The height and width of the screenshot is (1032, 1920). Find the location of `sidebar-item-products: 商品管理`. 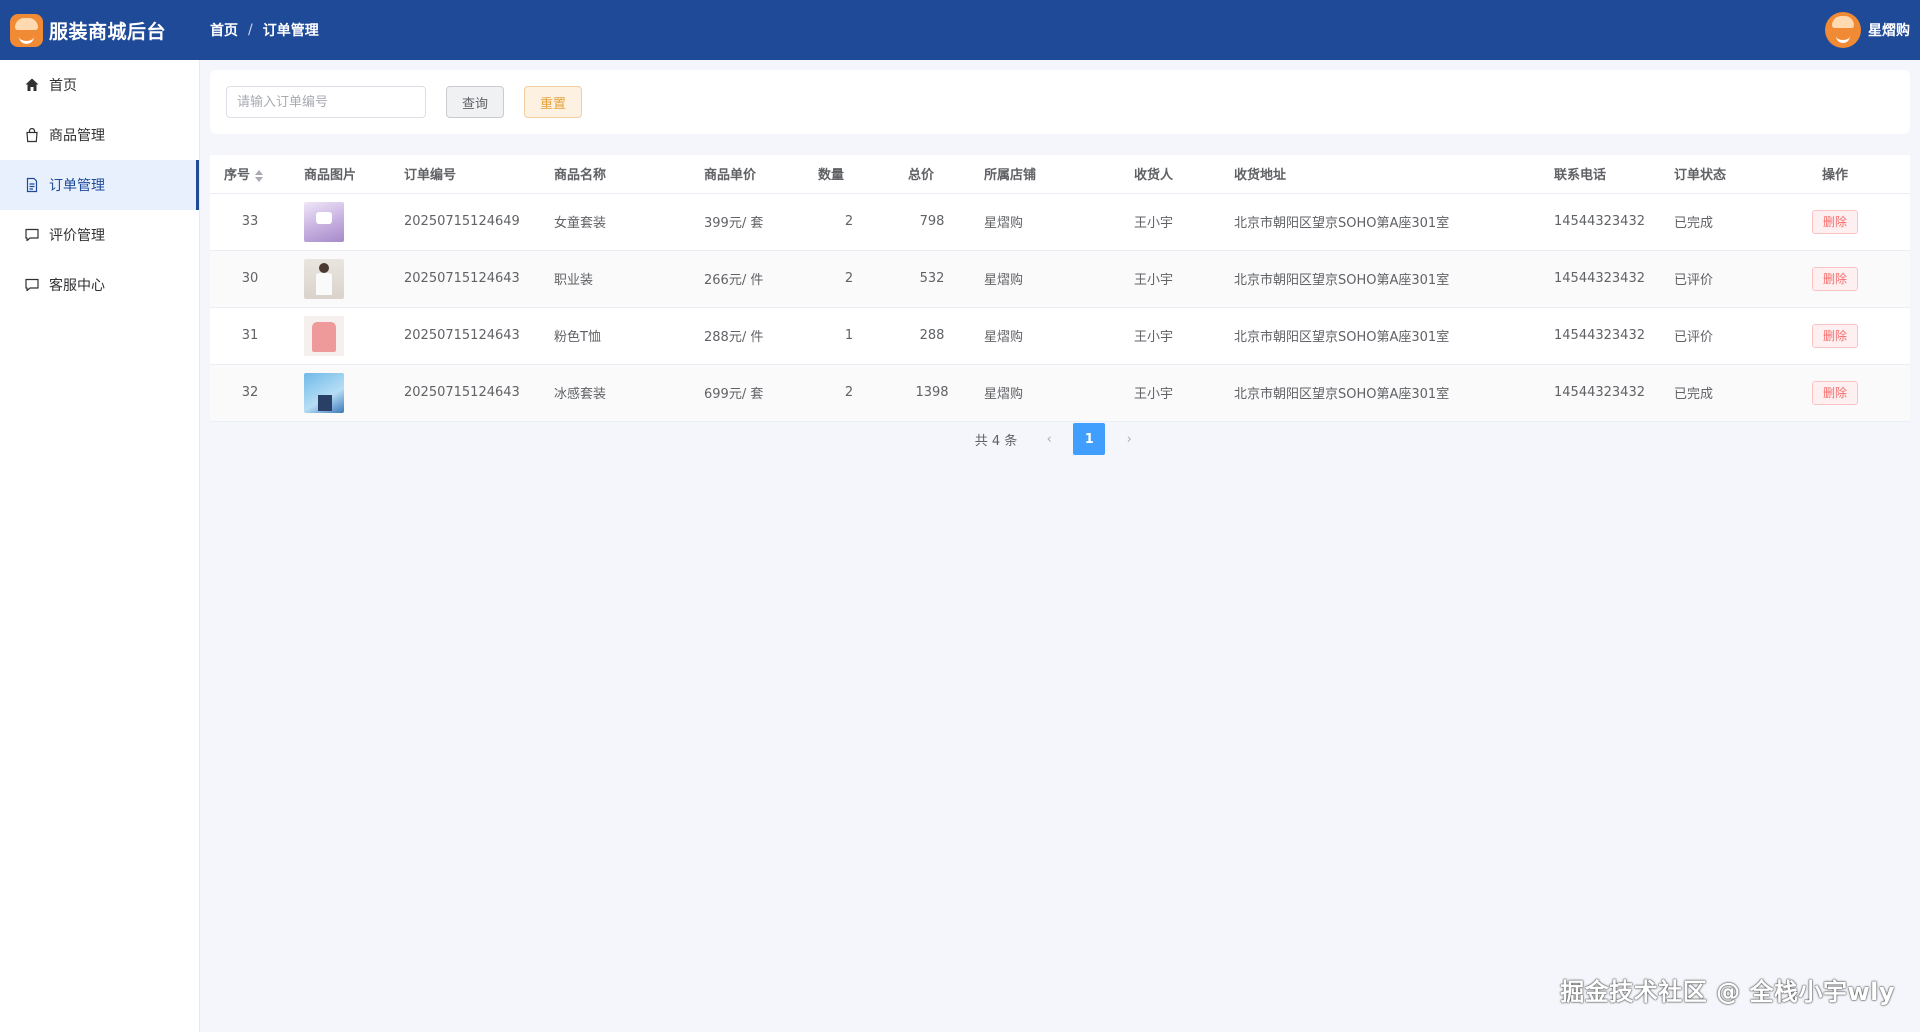

sidebar-item-products: 商品管理 is located at coordinates (99, 135).